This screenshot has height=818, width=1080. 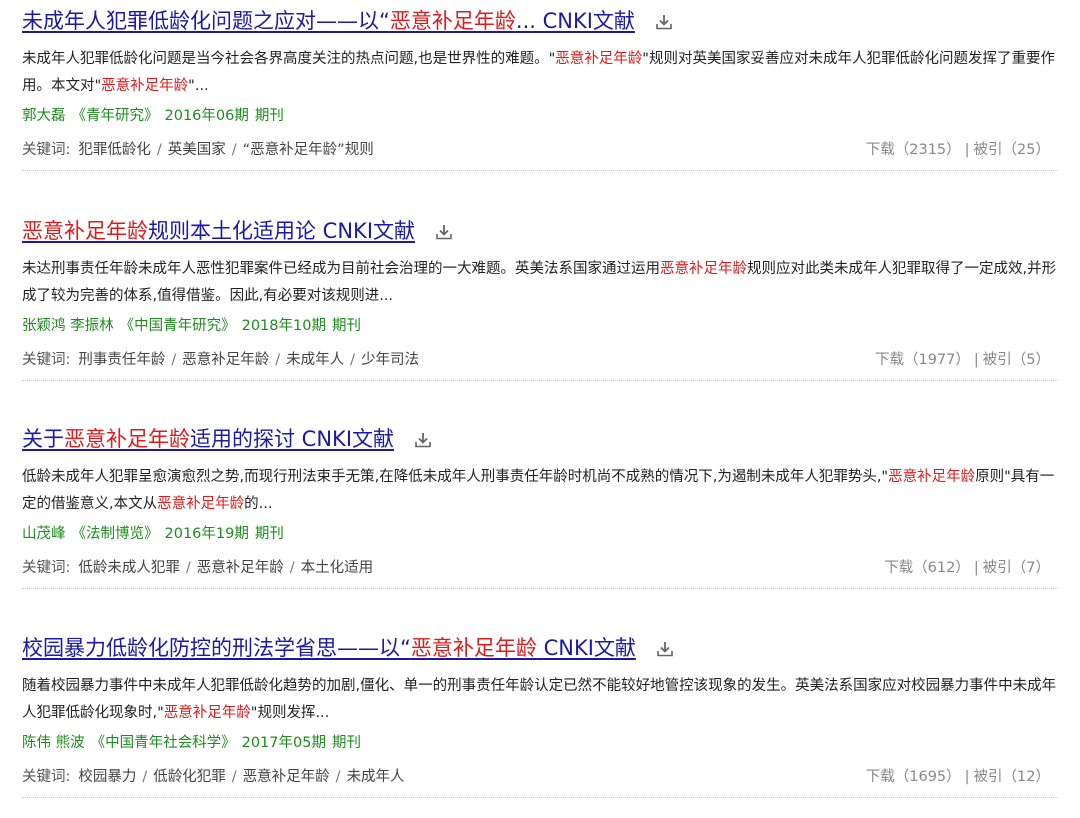 I want to click on result-title-line: 校园暴力低龄化防控的刑法学省思——以“恶意补足年龄 CNKI文献, so click(x=348, y=648).